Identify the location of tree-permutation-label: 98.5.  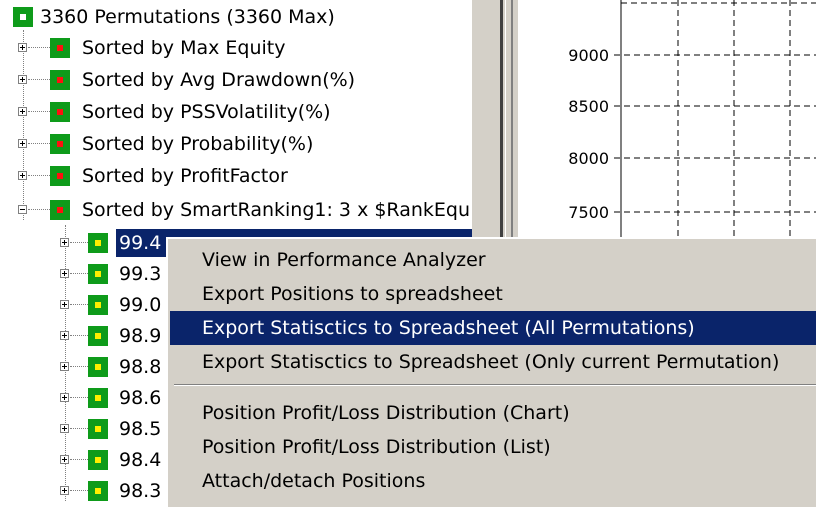
(140, 429).